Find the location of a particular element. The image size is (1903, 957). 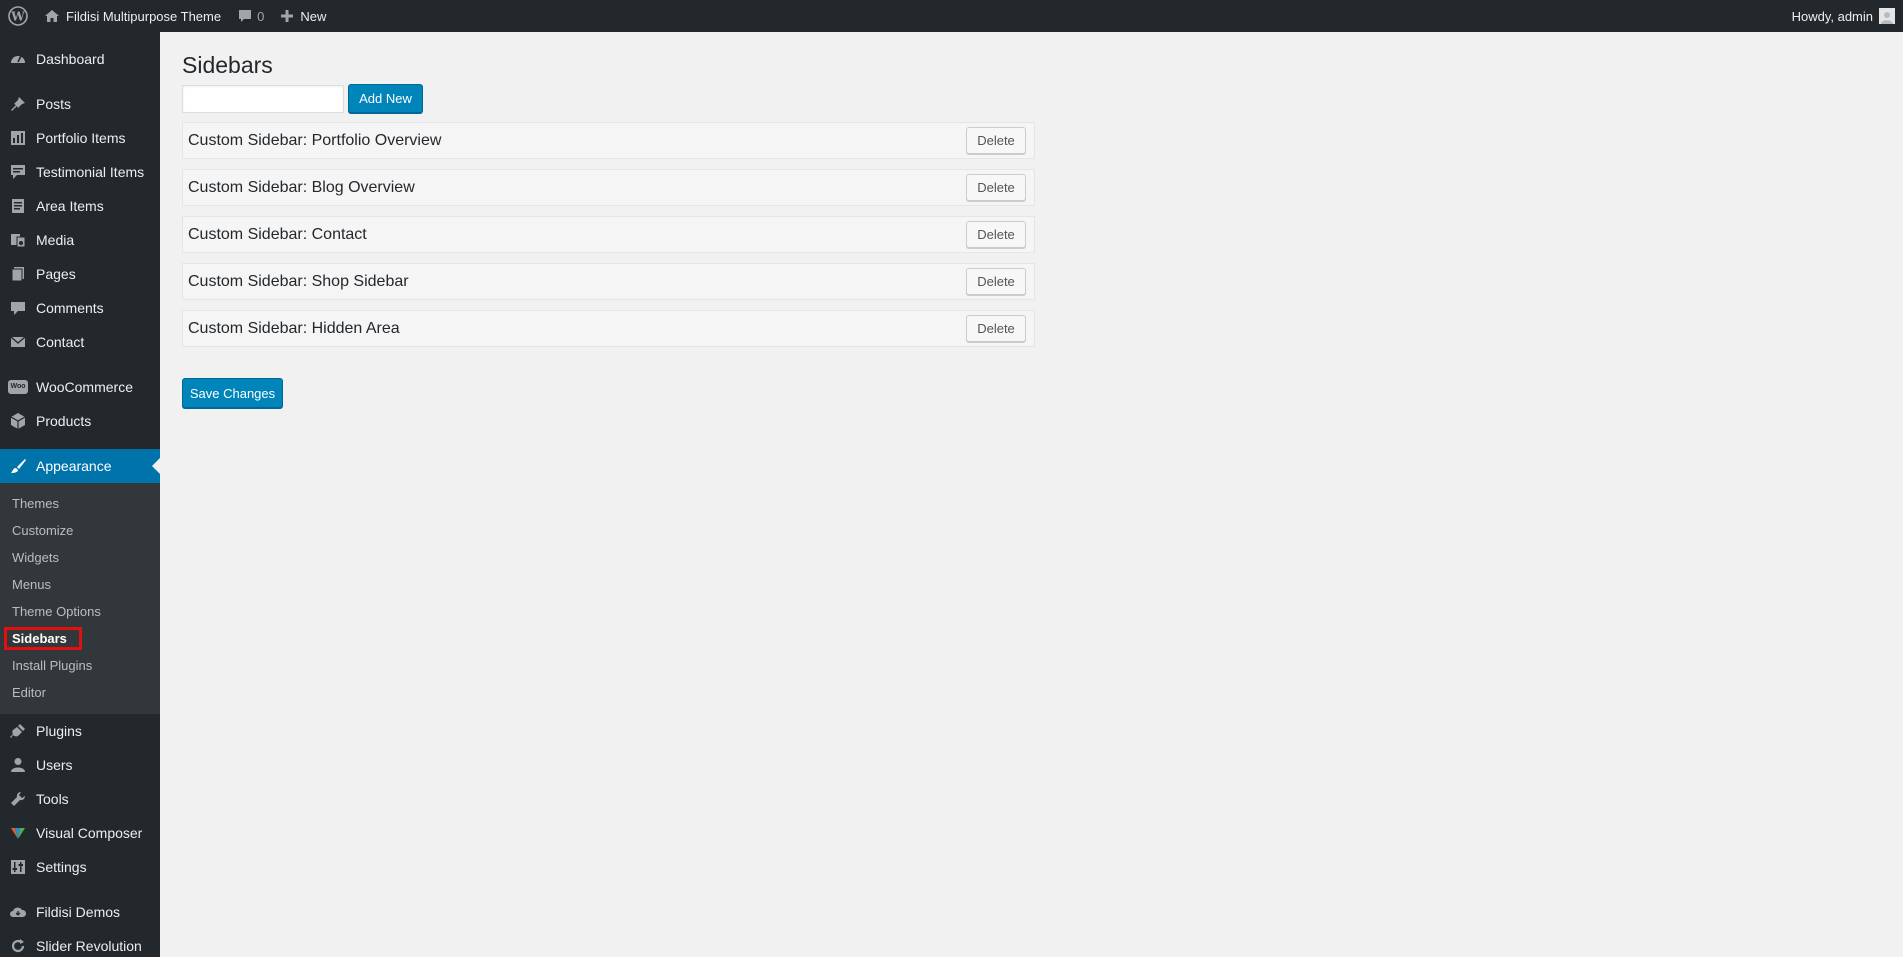

menu-item-tools: Tools is located at coordinates (80, 799).